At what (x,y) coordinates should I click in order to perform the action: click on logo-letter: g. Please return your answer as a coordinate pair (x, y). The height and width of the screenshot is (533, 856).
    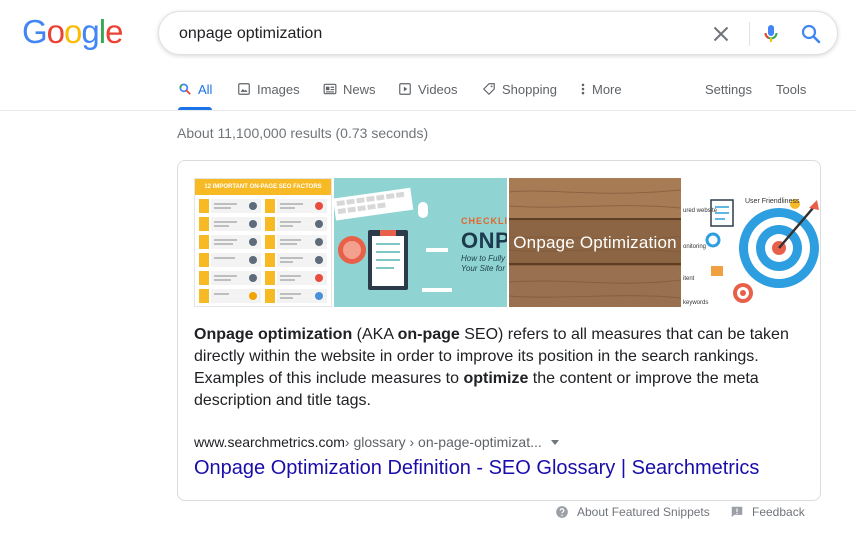
    Looking at the image, I should click on (90, 31).